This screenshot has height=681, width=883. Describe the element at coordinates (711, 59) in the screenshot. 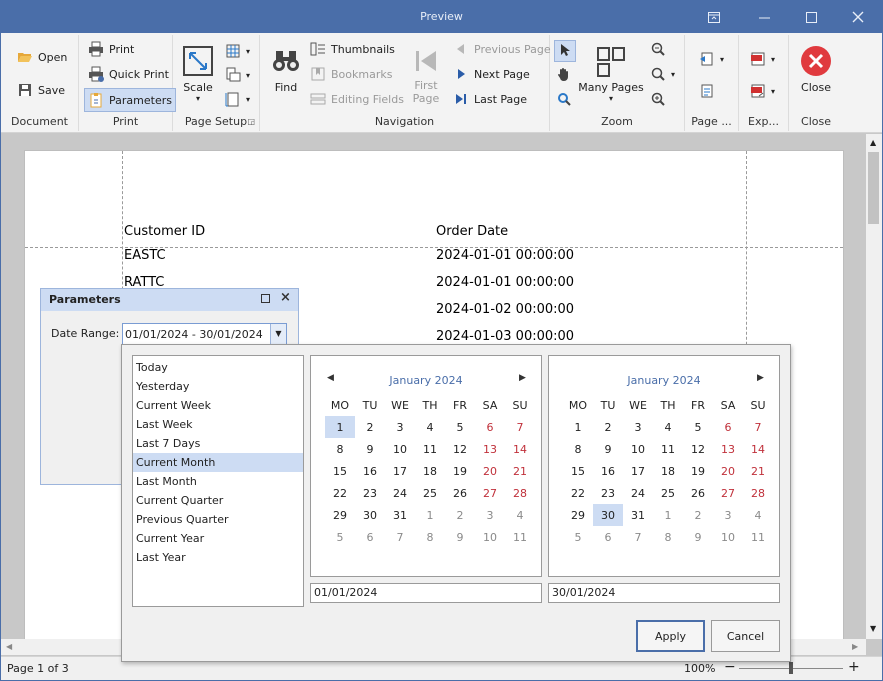

I see `page-background-button: ▾` at that location.